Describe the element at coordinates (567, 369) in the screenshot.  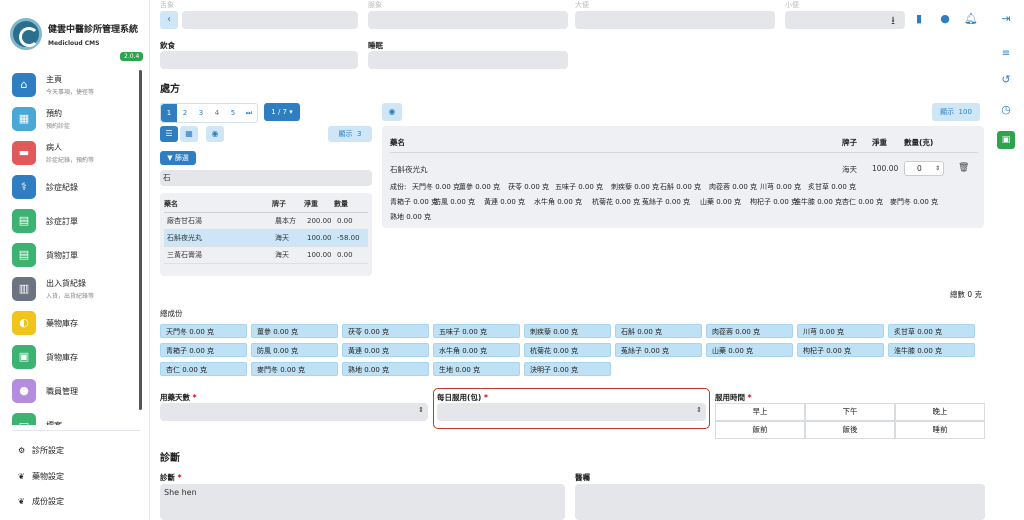
I see `component-chip: 決明子 0.00 克` at that location.